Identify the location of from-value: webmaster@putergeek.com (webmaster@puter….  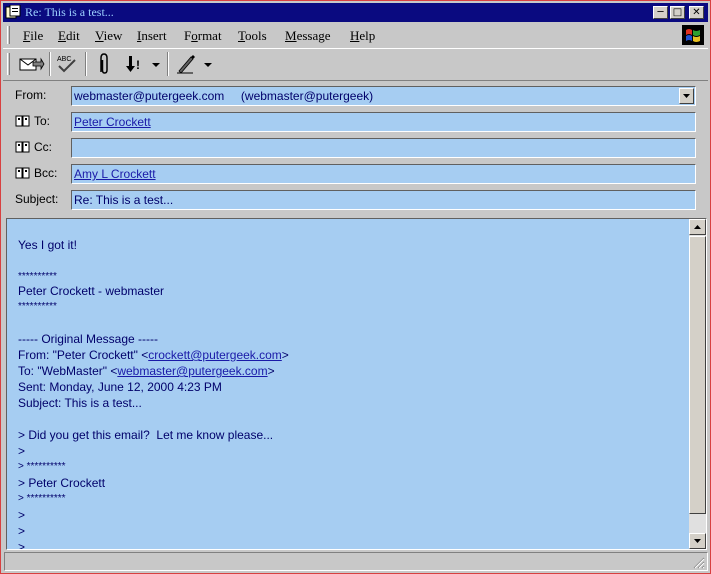
(224, 96).